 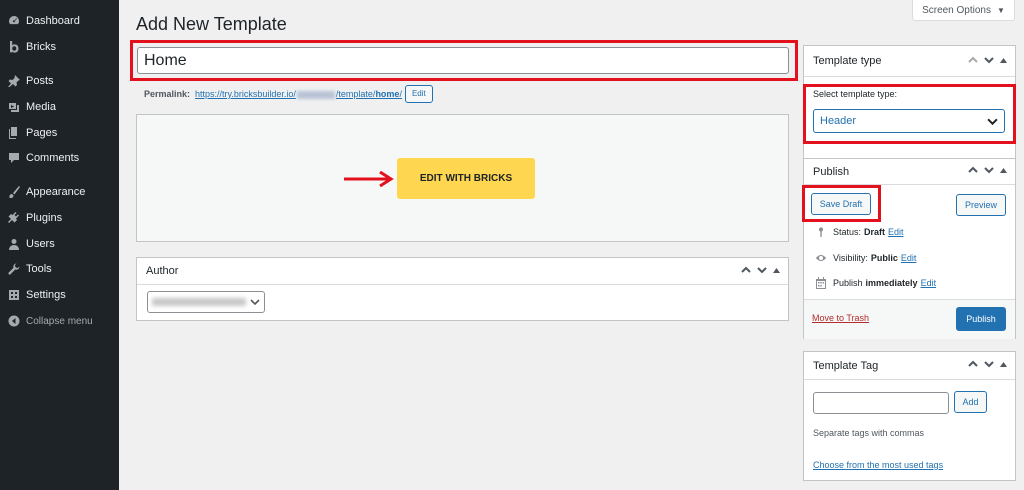 I want to click on template-type-value: Header, so click(x=838, y=121).